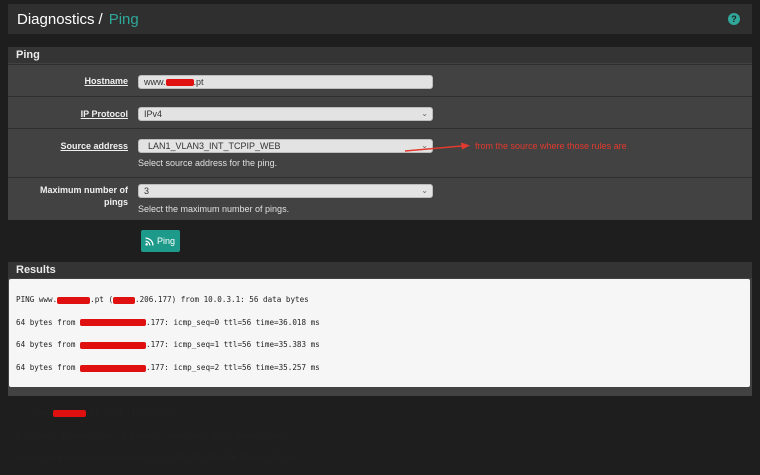 The width and height of the screenshot is (760, 475). What do you see at coordinates (379, 412) in the screenshot?
I see `stats-header-line: --- www. .pt ping statistics ---` at bounding box center [379, 412].